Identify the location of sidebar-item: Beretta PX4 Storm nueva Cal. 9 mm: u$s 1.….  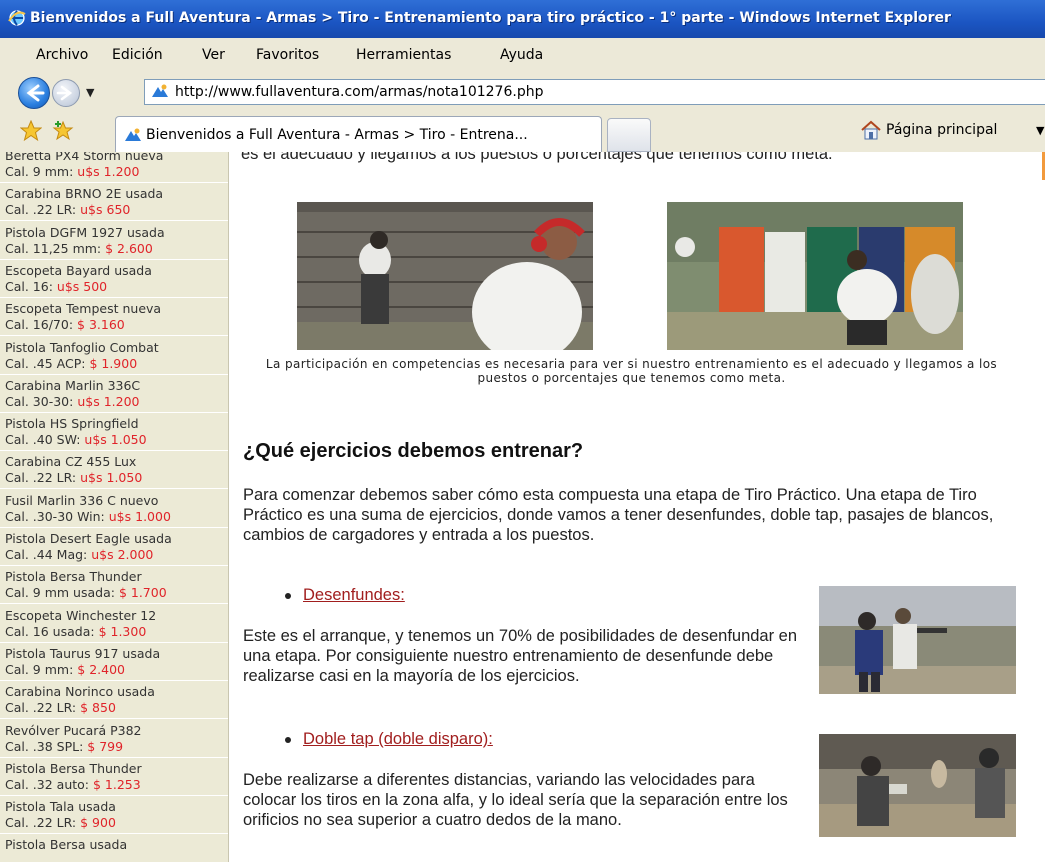
(114, 167).